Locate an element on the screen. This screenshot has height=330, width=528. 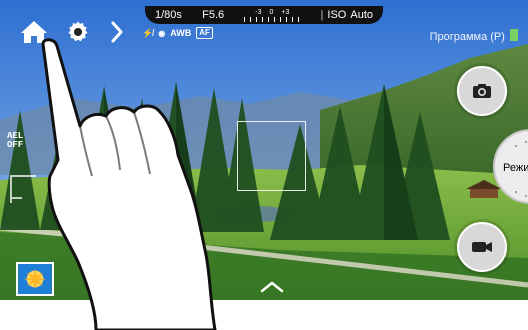
home-button is located at coordinates (34, 32).